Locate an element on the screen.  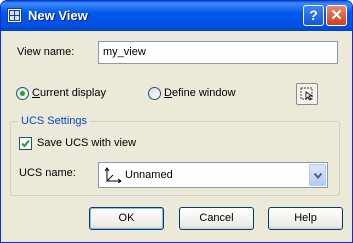
ok-button: OK is located at coordinates (126, 218).